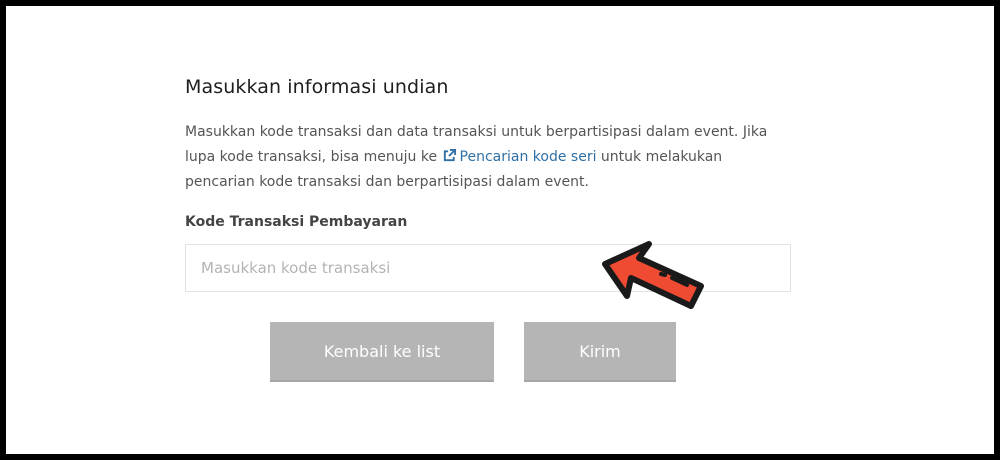  I want to click on submit-label: Kirim, so click(600, 351).